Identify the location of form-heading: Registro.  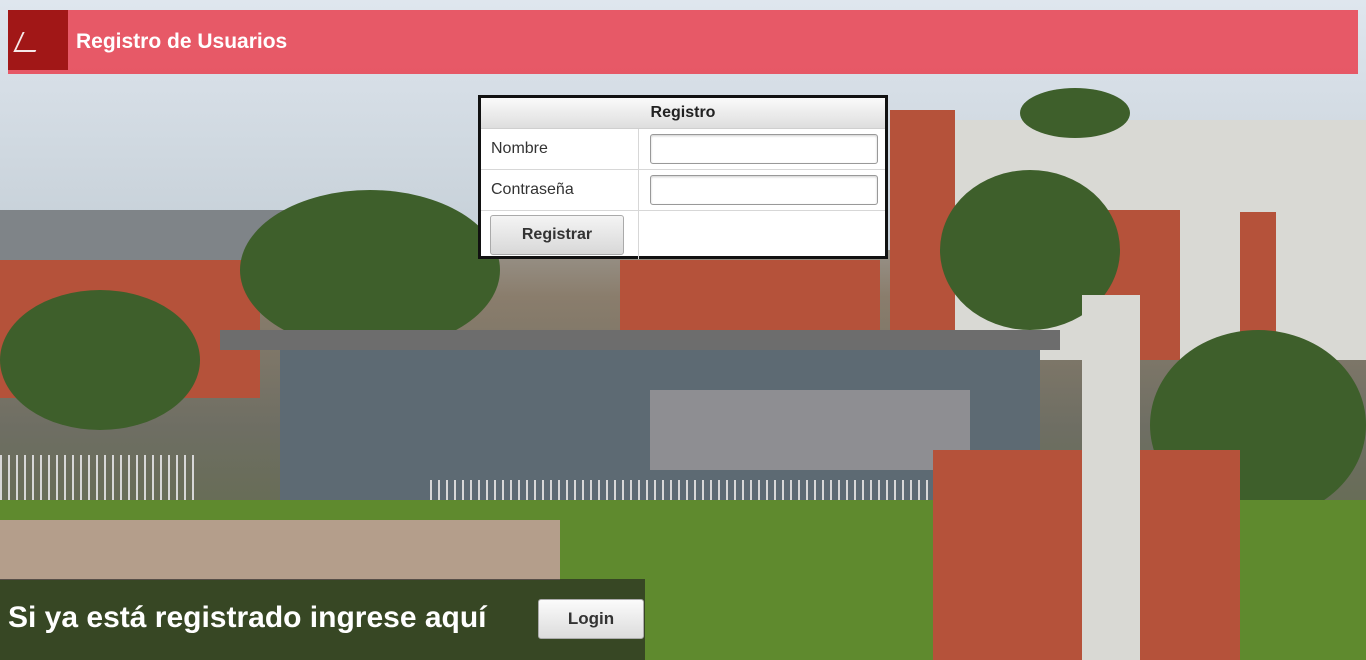
(683, 113).